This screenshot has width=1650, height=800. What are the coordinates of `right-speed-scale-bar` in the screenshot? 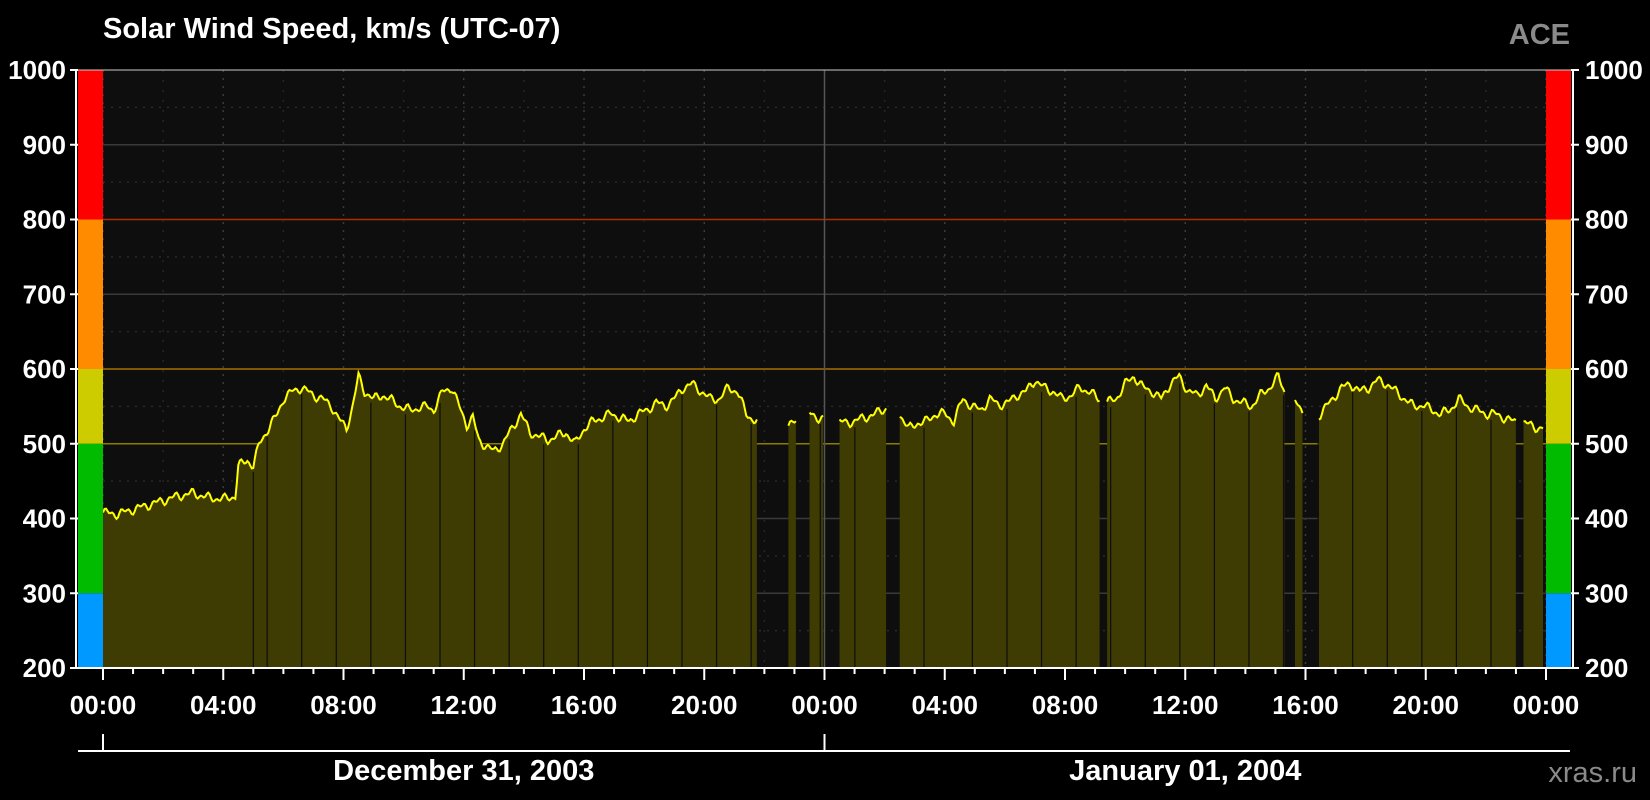 It's located at (1558, 369).